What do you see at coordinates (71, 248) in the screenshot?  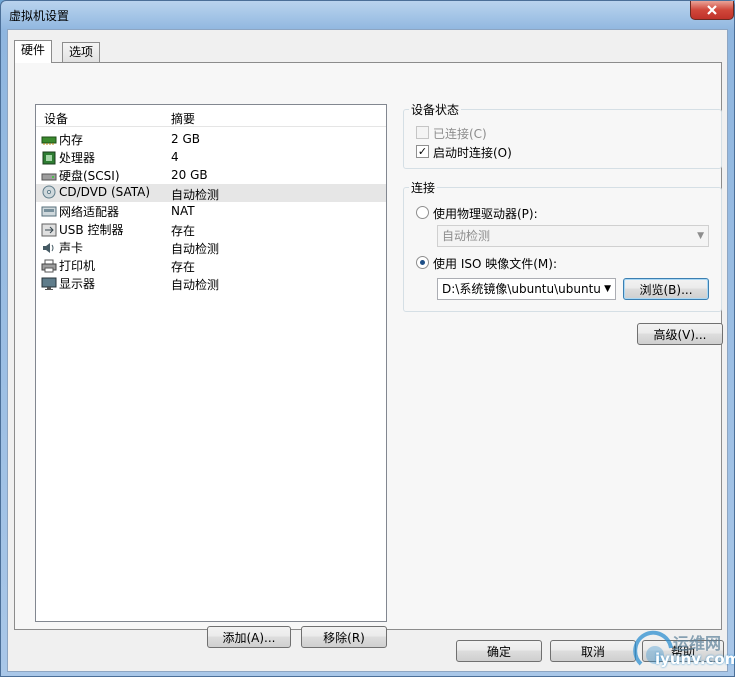 I see `device-name: 声卡` at bounding box center [71, 248].